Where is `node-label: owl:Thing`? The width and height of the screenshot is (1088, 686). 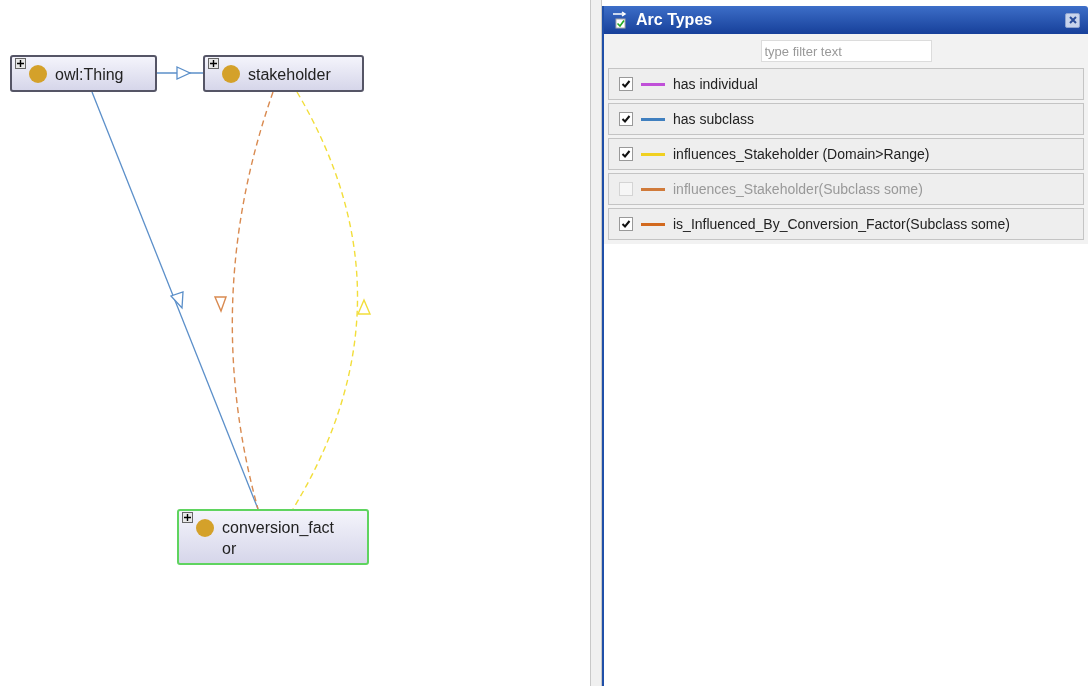 node-label: owl:Thing is located at coordinates (89, 75).